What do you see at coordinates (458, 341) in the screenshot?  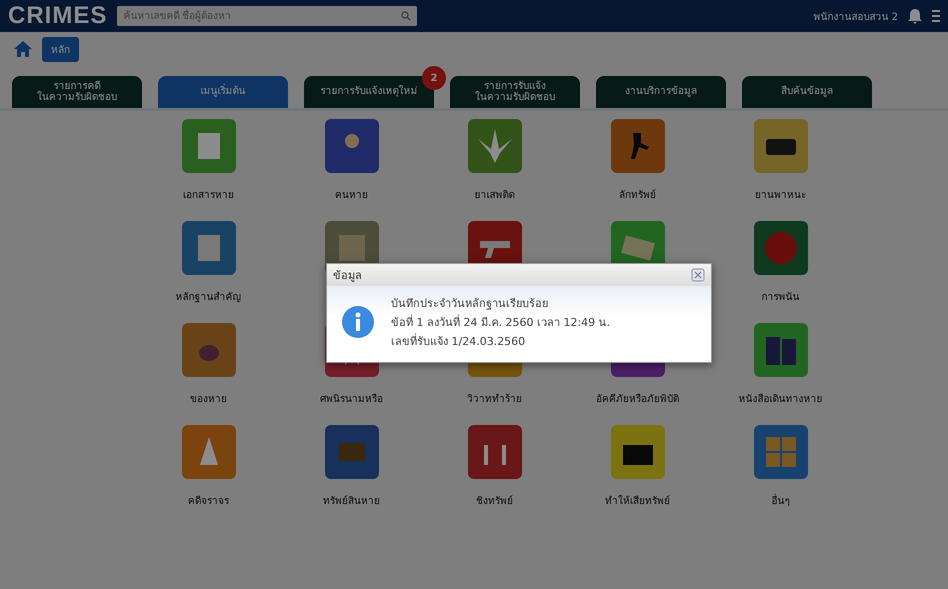 I see `dialog-message-line: เลขที่รับแจ้ง 1/24.03.2560` at bounding box center [458, 341].